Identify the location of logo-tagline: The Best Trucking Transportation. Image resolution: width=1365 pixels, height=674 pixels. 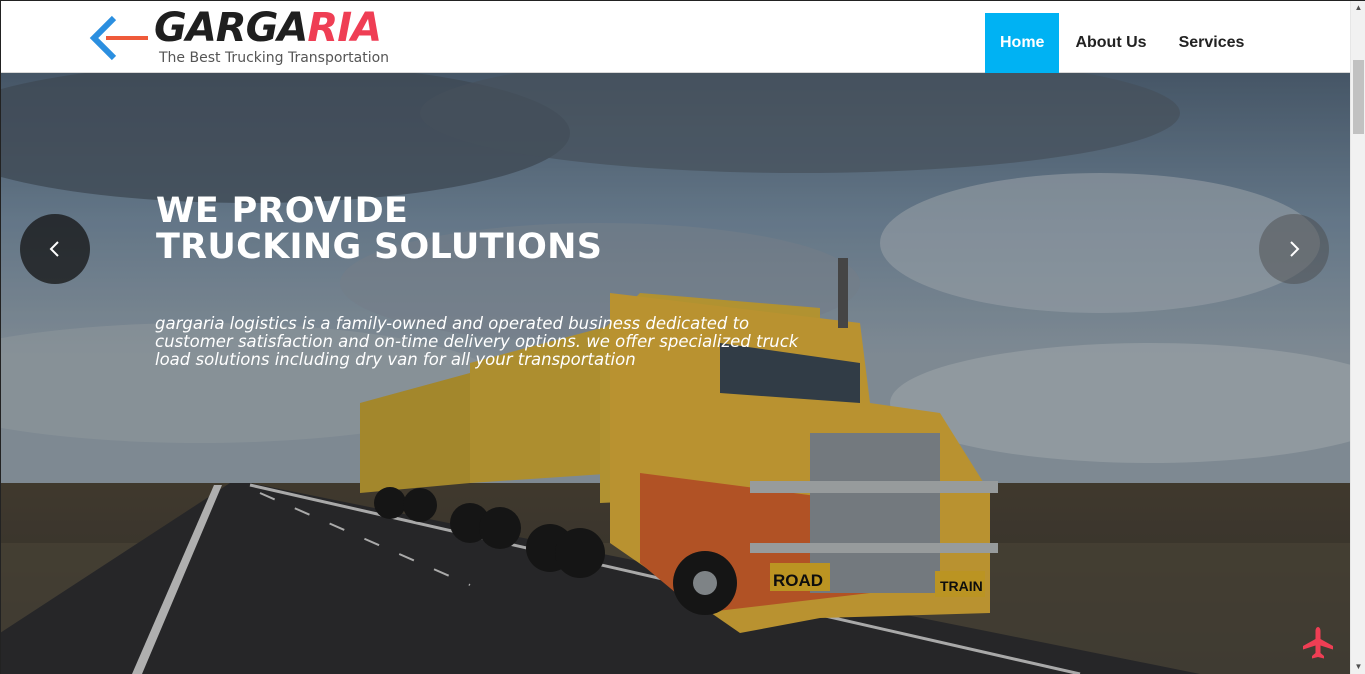
(274, 58).